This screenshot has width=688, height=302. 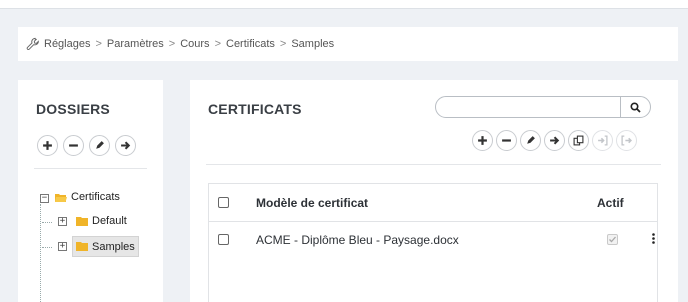 I want to click on sign-out-icon, so click(x=626, y=140).